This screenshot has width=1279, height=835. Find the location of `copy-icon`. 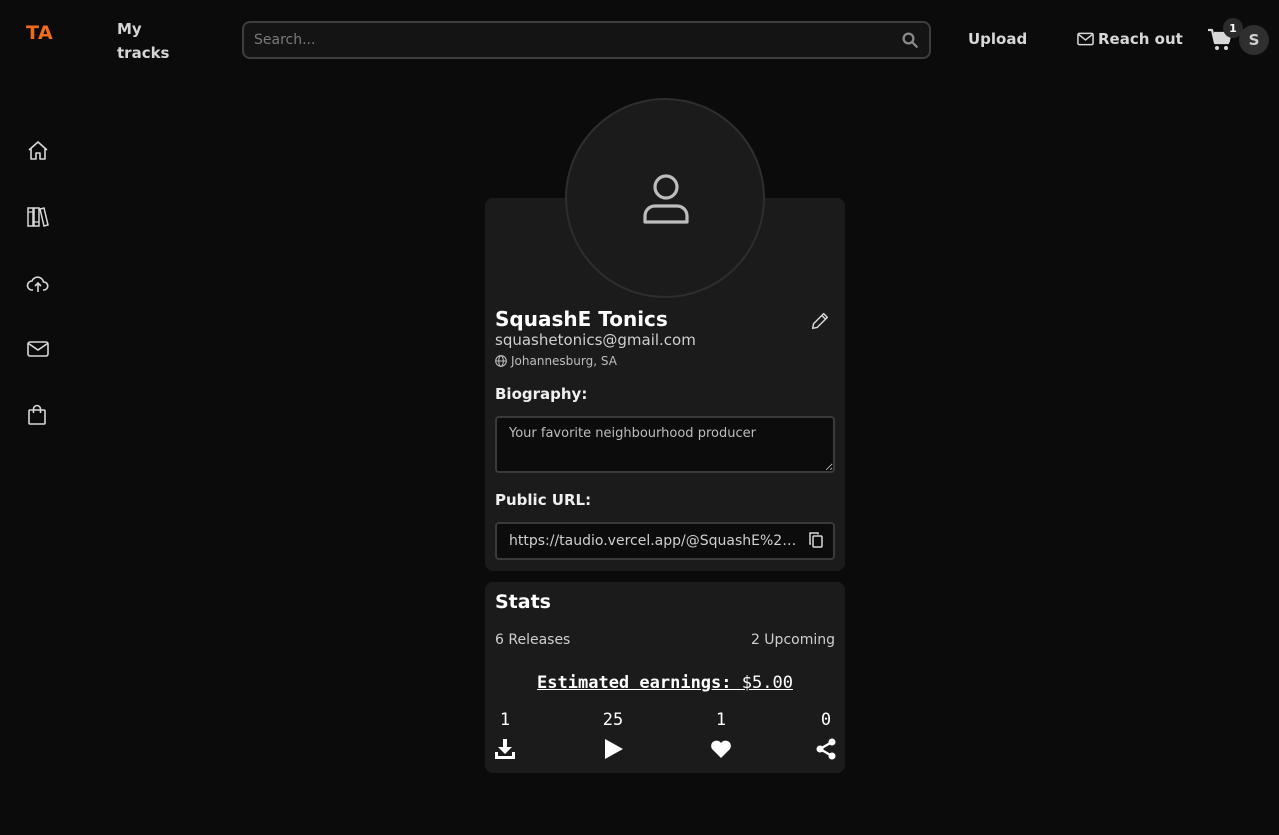

copy-icon is located at coordinates (816, 540).